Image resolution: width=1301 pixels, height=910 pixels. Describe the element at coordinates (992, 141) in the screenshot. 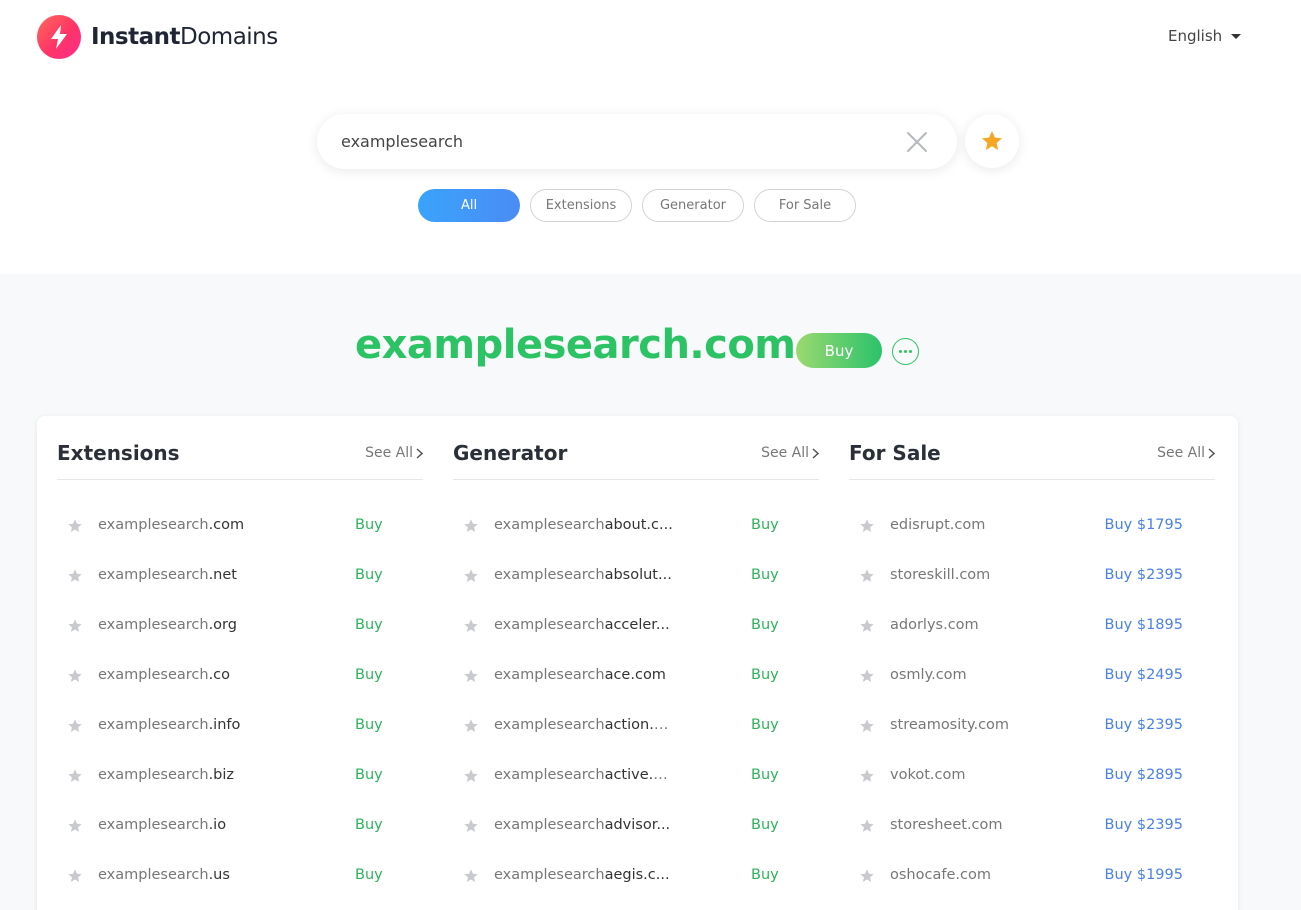

I see `favorites-button` at that location.